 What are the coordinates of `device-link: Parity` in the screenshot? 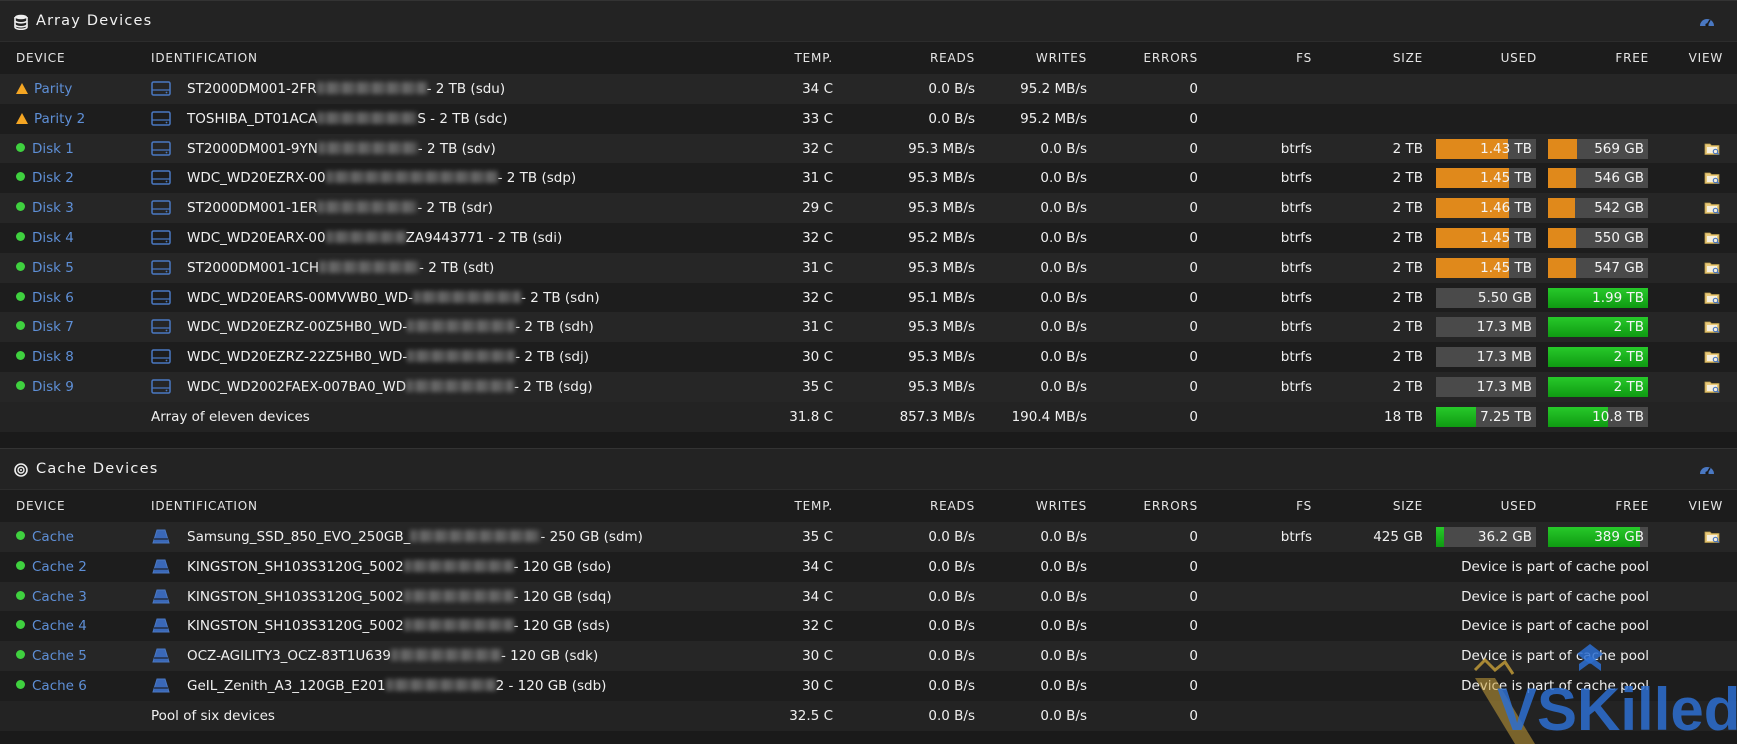 It's located at (44, 89).